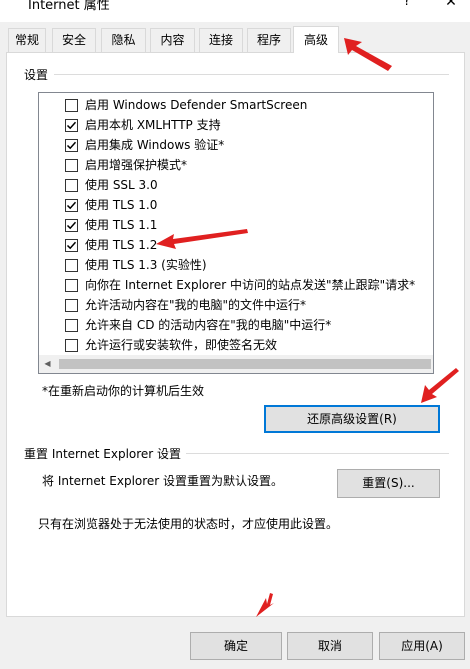 The image size is (470, 669). I want to click on horizontal-scroll-thumb, so click(245, 364).